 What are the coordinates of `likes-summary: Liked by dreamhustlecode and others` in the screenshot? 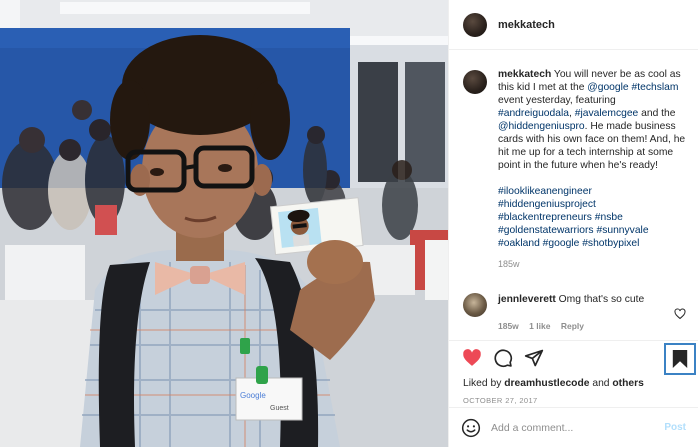 It's located at (573, 383).